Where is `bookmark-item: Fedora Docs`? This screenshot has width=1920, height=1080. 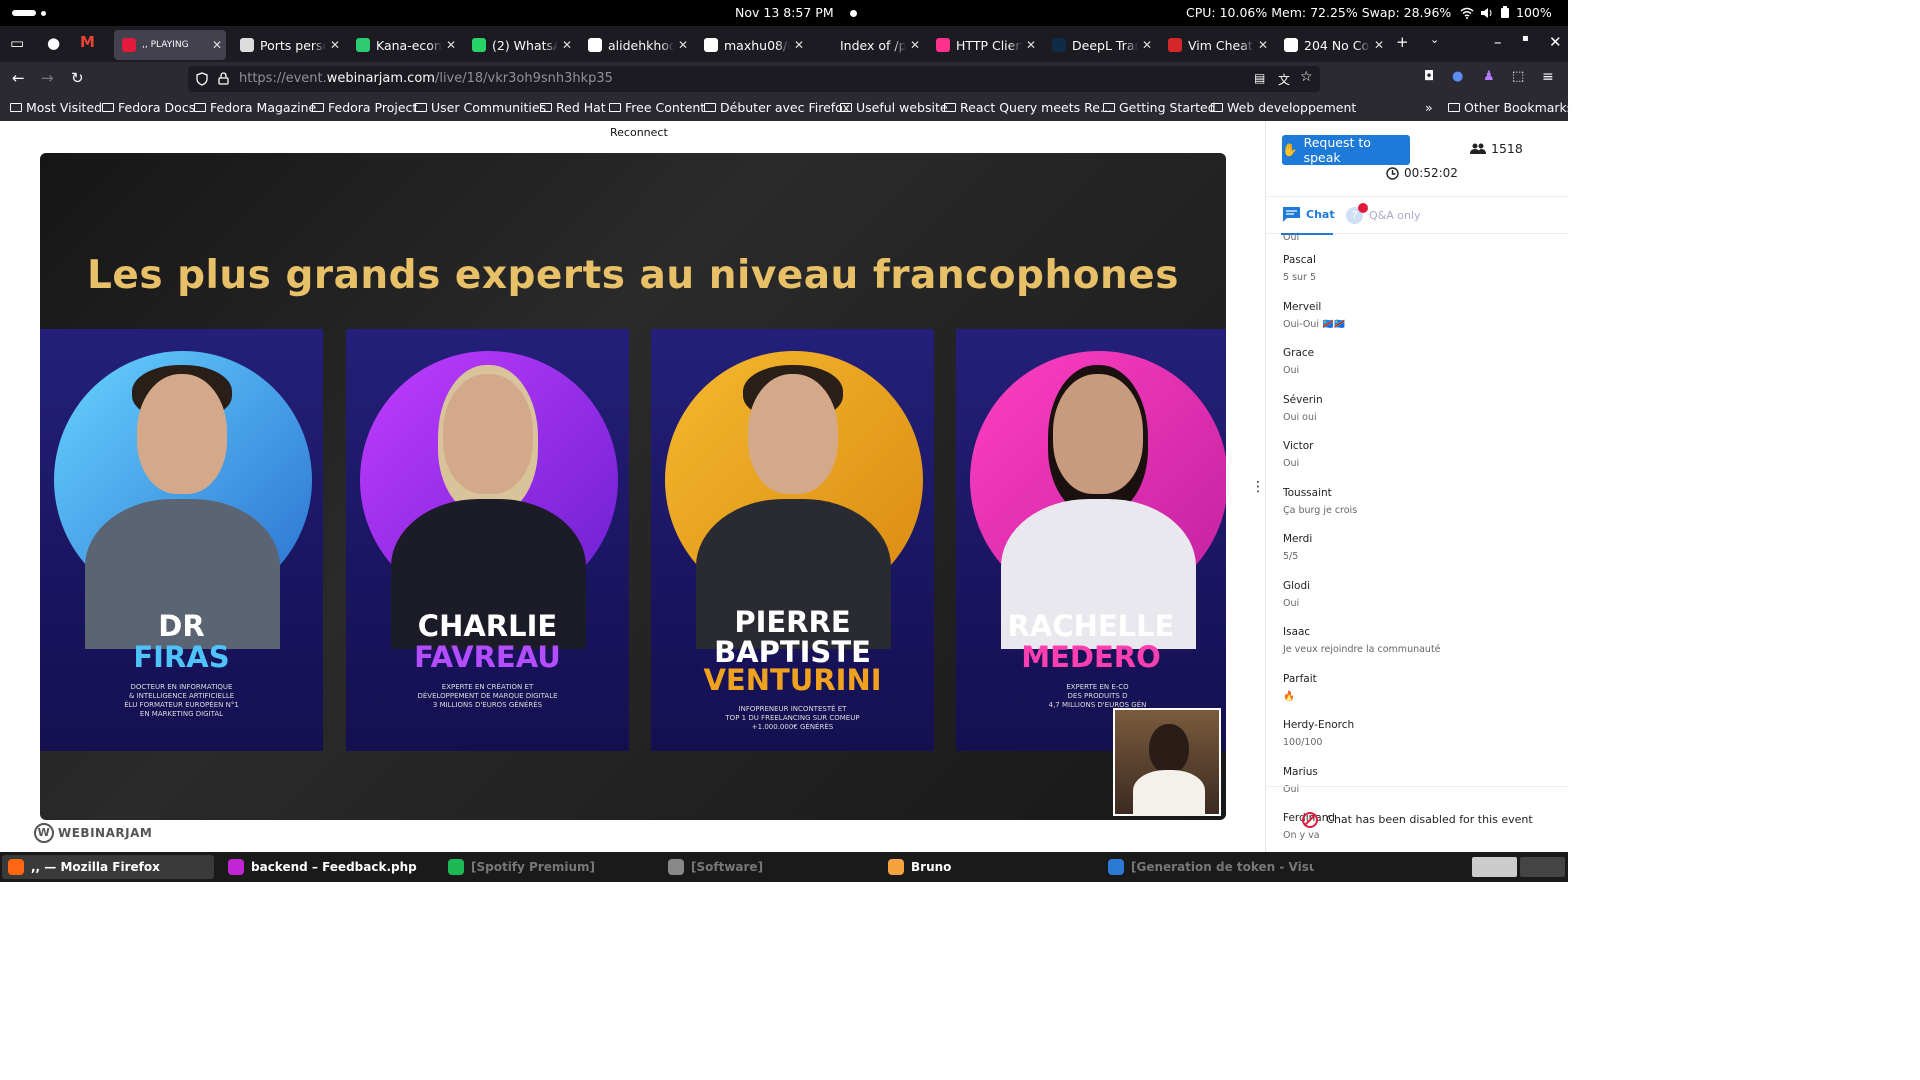
bookmark-item: Fedora Docs is located at coordinates (148, 107).